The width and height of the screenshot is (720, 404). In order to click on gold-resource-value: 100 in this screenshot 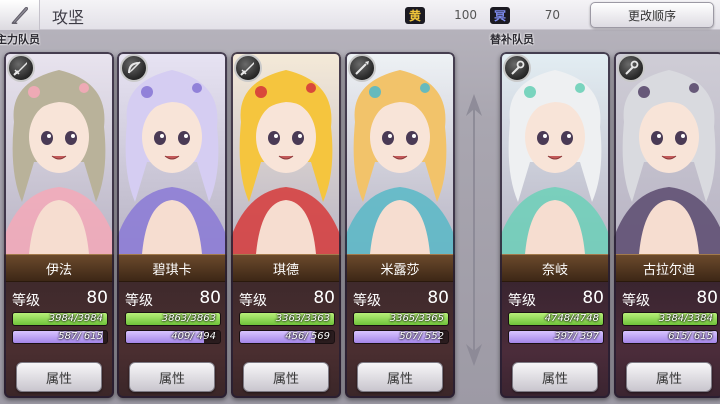, I will do `click(465, 15)`.